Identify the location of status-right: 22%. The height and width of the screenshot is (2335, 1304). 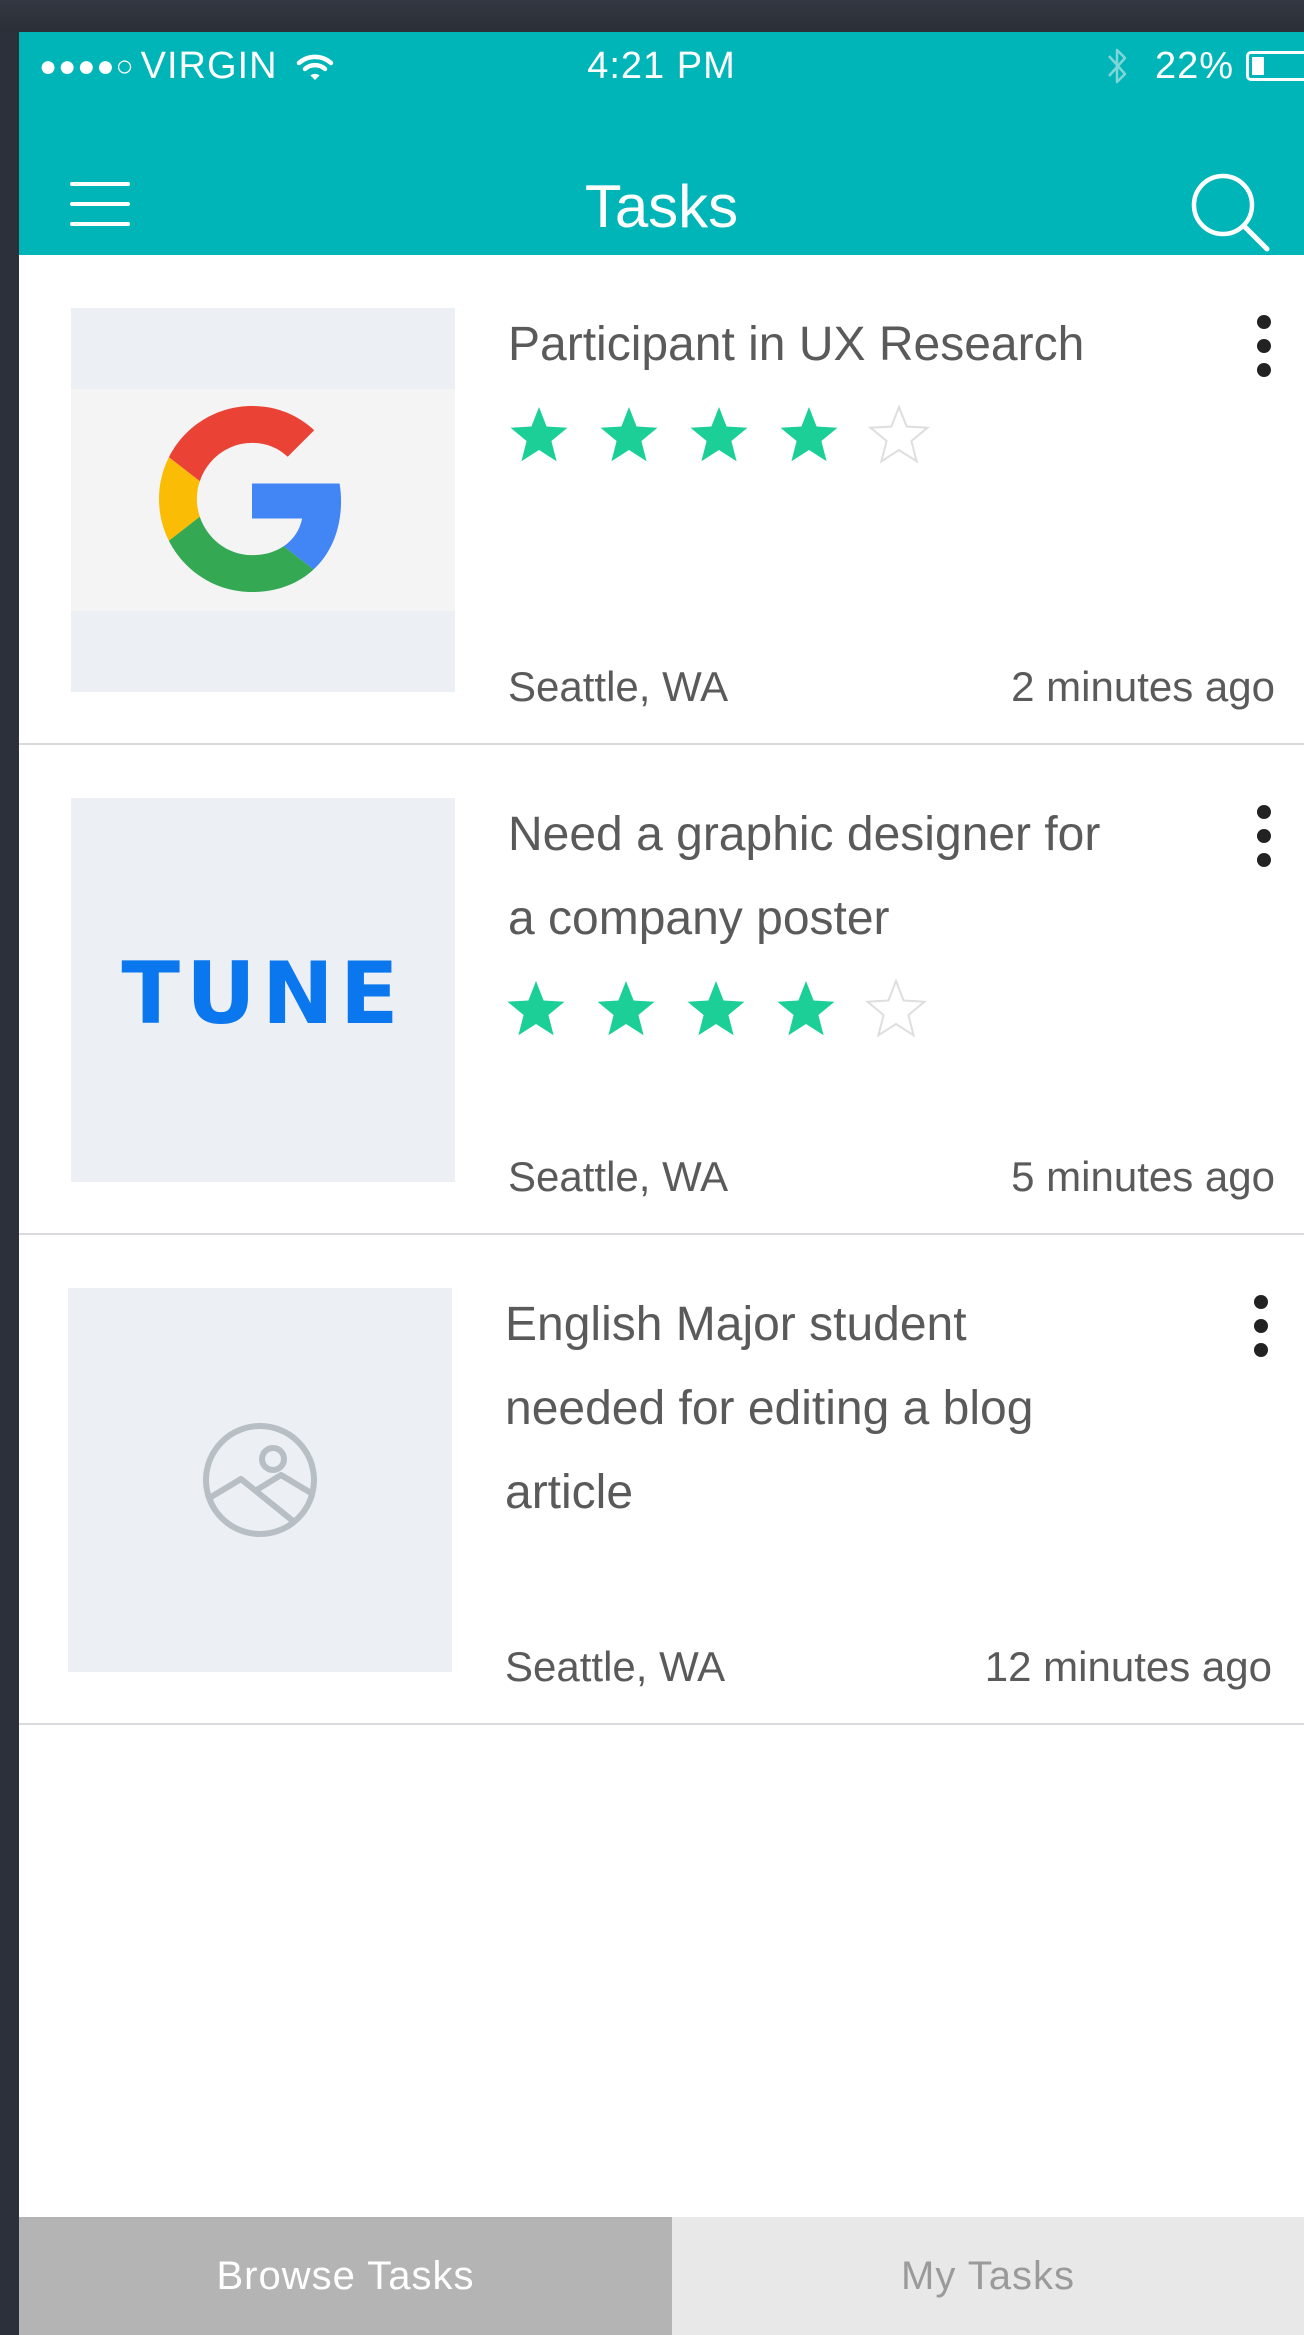
(1204, 66).